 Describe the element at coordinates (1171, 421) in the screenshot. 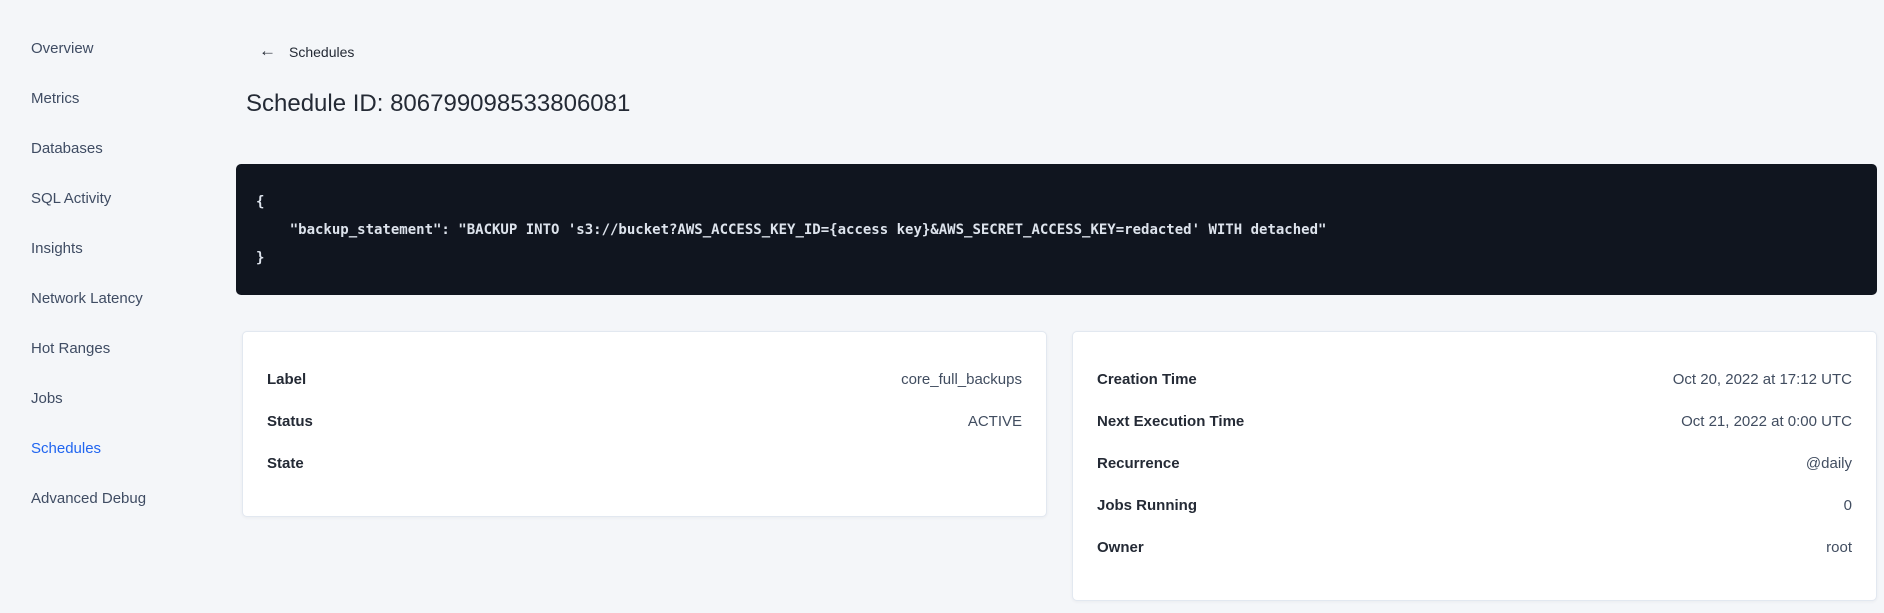

I see `detail-row-key: Next Execution Time` at that location.